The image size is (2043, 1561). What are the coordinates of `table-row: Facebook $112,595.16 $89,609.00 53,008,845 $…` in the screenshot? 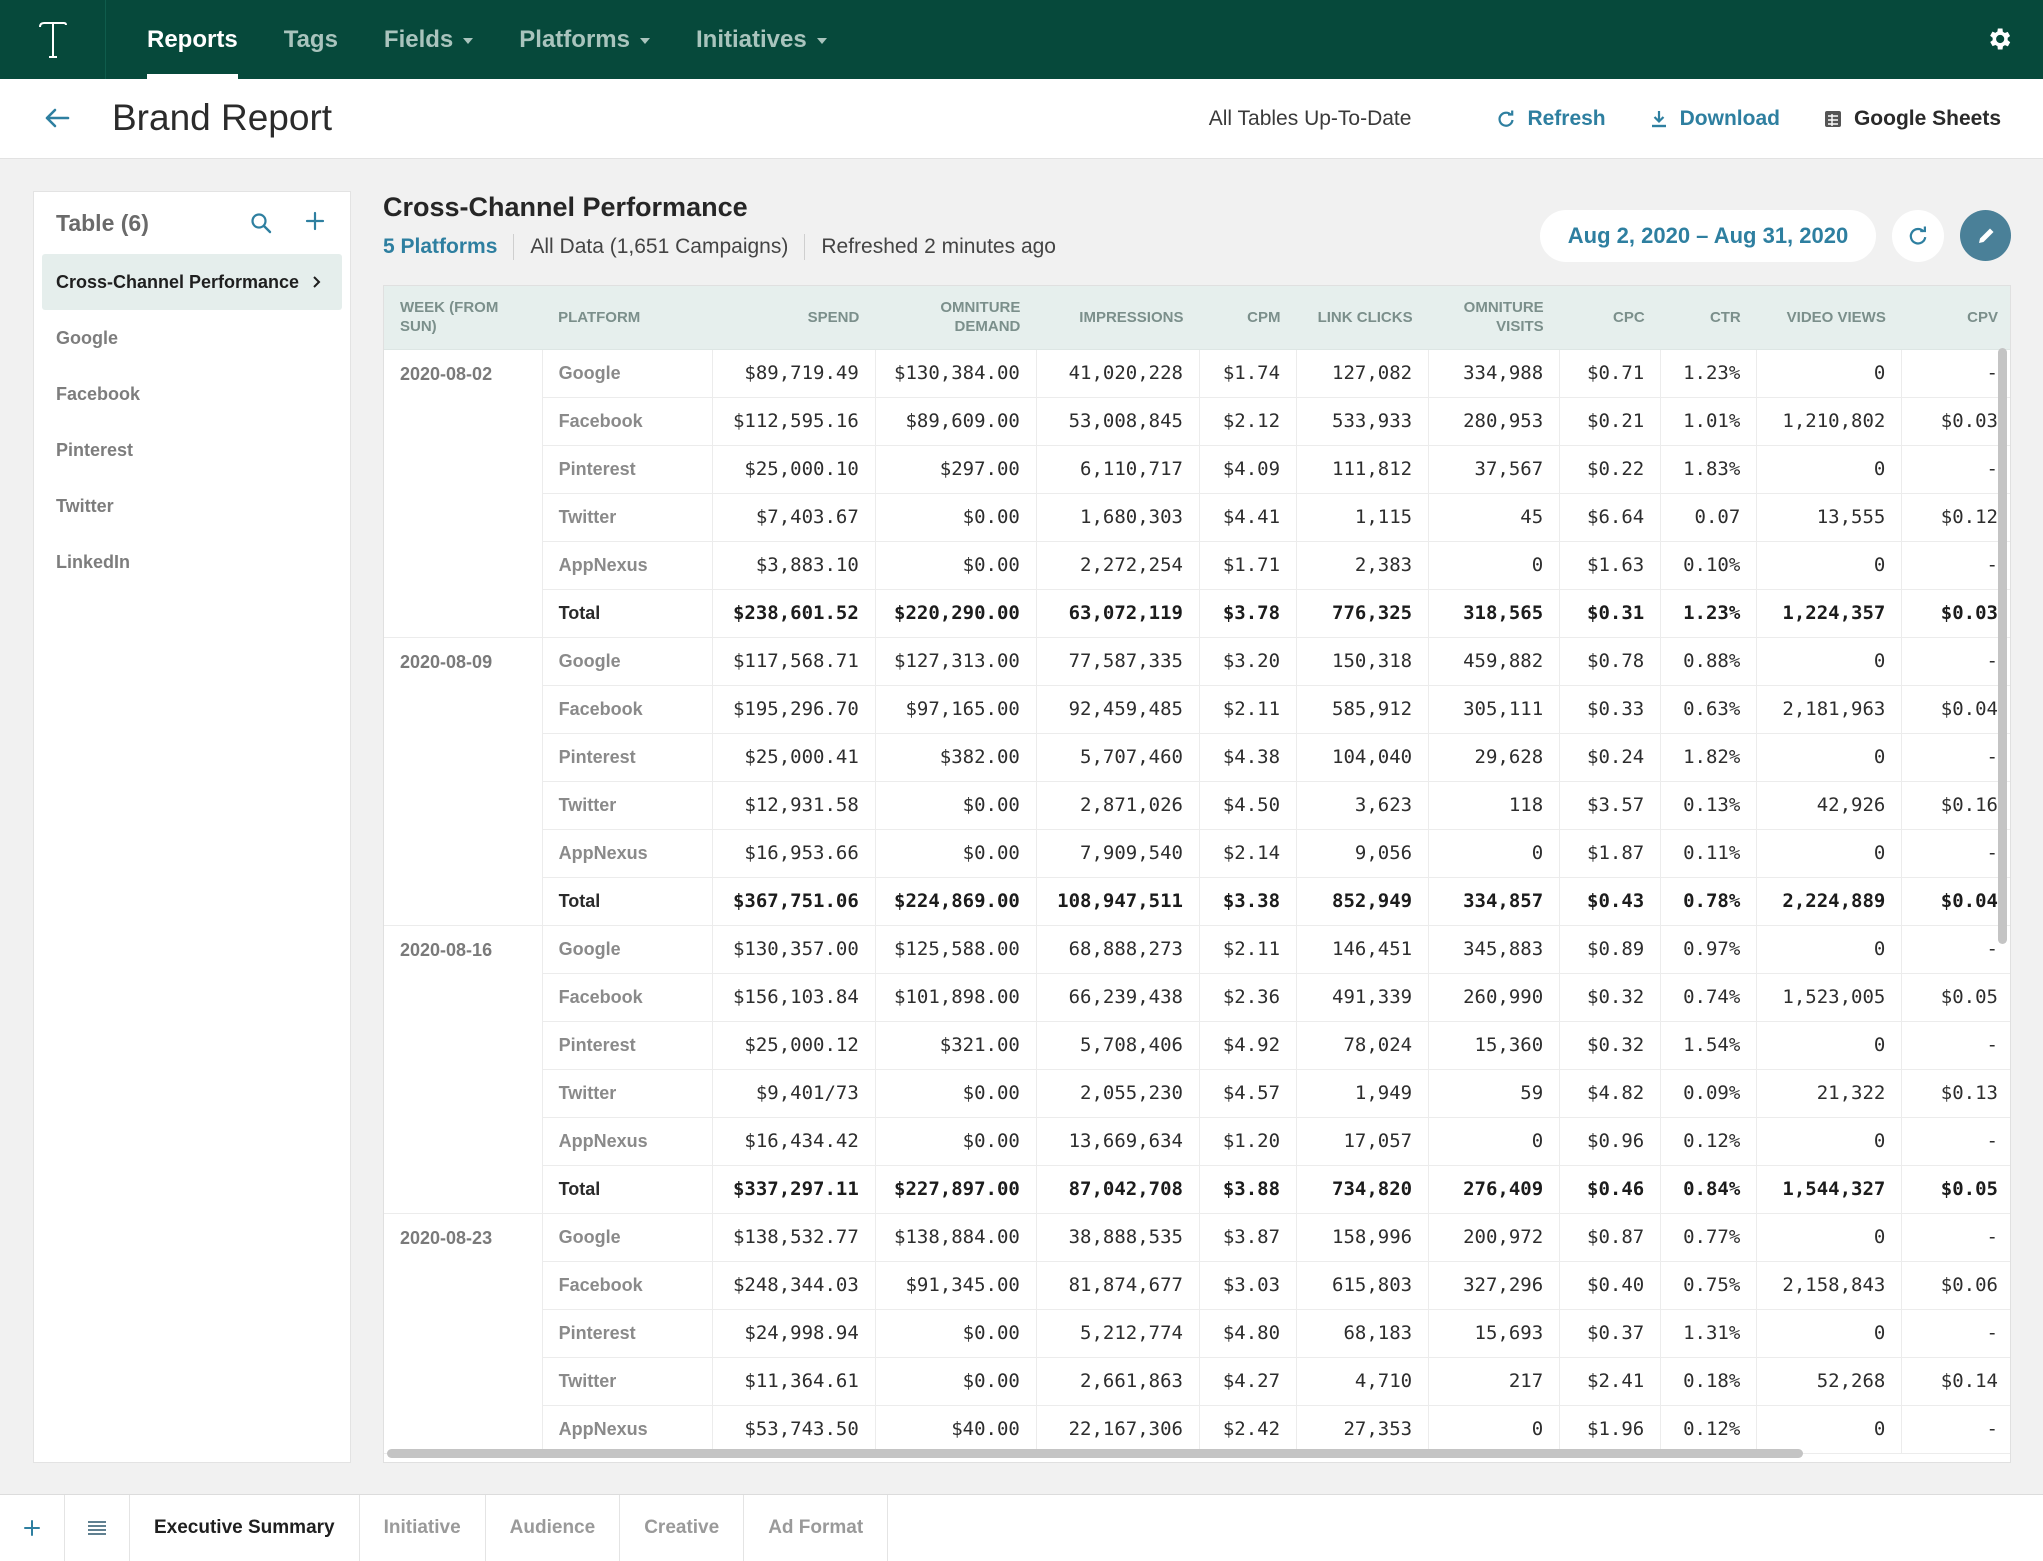 It's located at (1197, 421).